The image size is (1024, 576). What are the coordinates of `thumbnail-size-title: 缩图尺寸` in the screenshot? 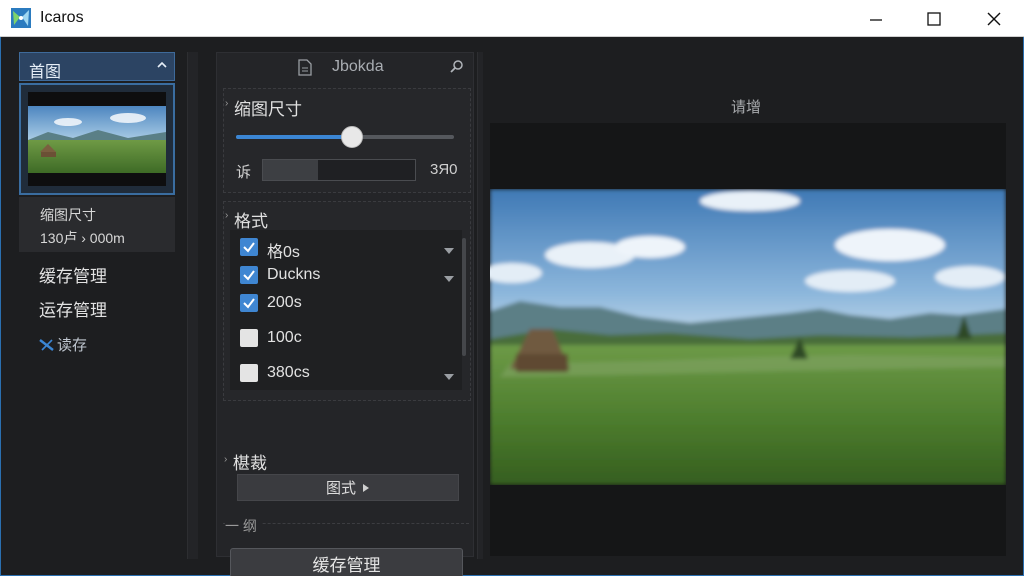 It's located at (268, 109).